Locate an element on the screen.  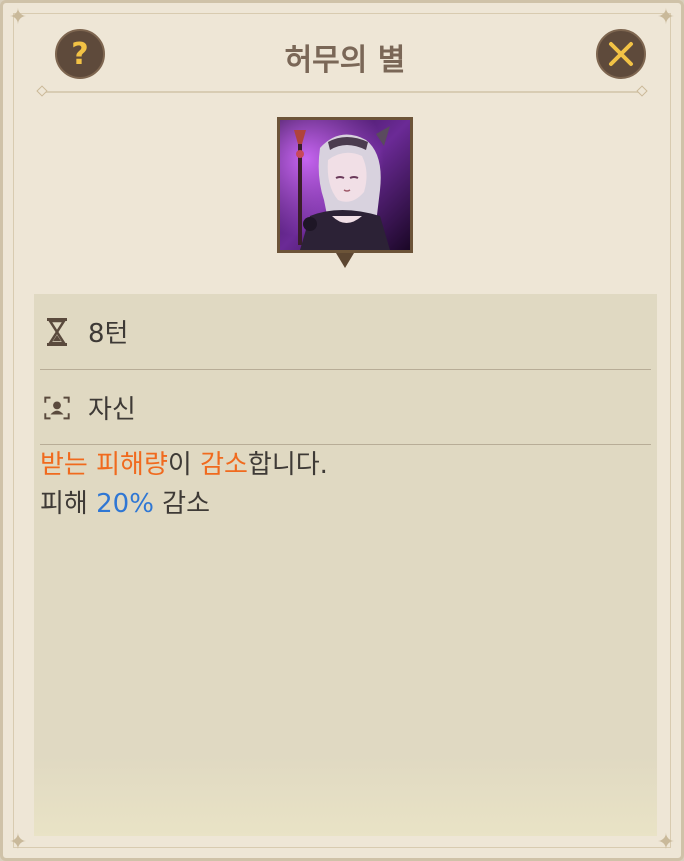
dark-sorceress-portrait is located at coordinates (345, 185).